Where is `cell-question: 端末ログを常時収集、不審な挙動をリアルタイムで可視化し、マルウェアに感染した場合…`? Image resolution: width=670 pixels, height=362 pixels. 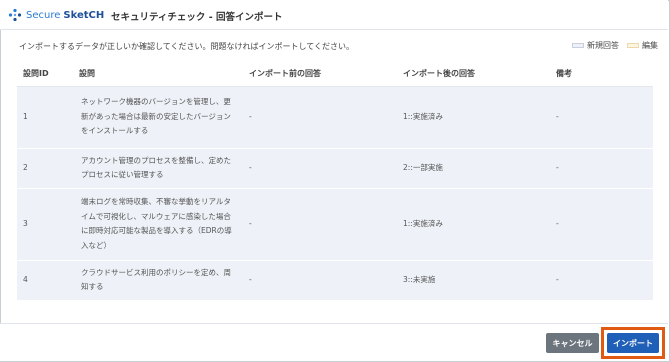
cell-question: 端末ログを常時収集、不審な挙動をリアルタイムで可視化し、マルウェアに感染した場合… is located at coordinates (158, 224).